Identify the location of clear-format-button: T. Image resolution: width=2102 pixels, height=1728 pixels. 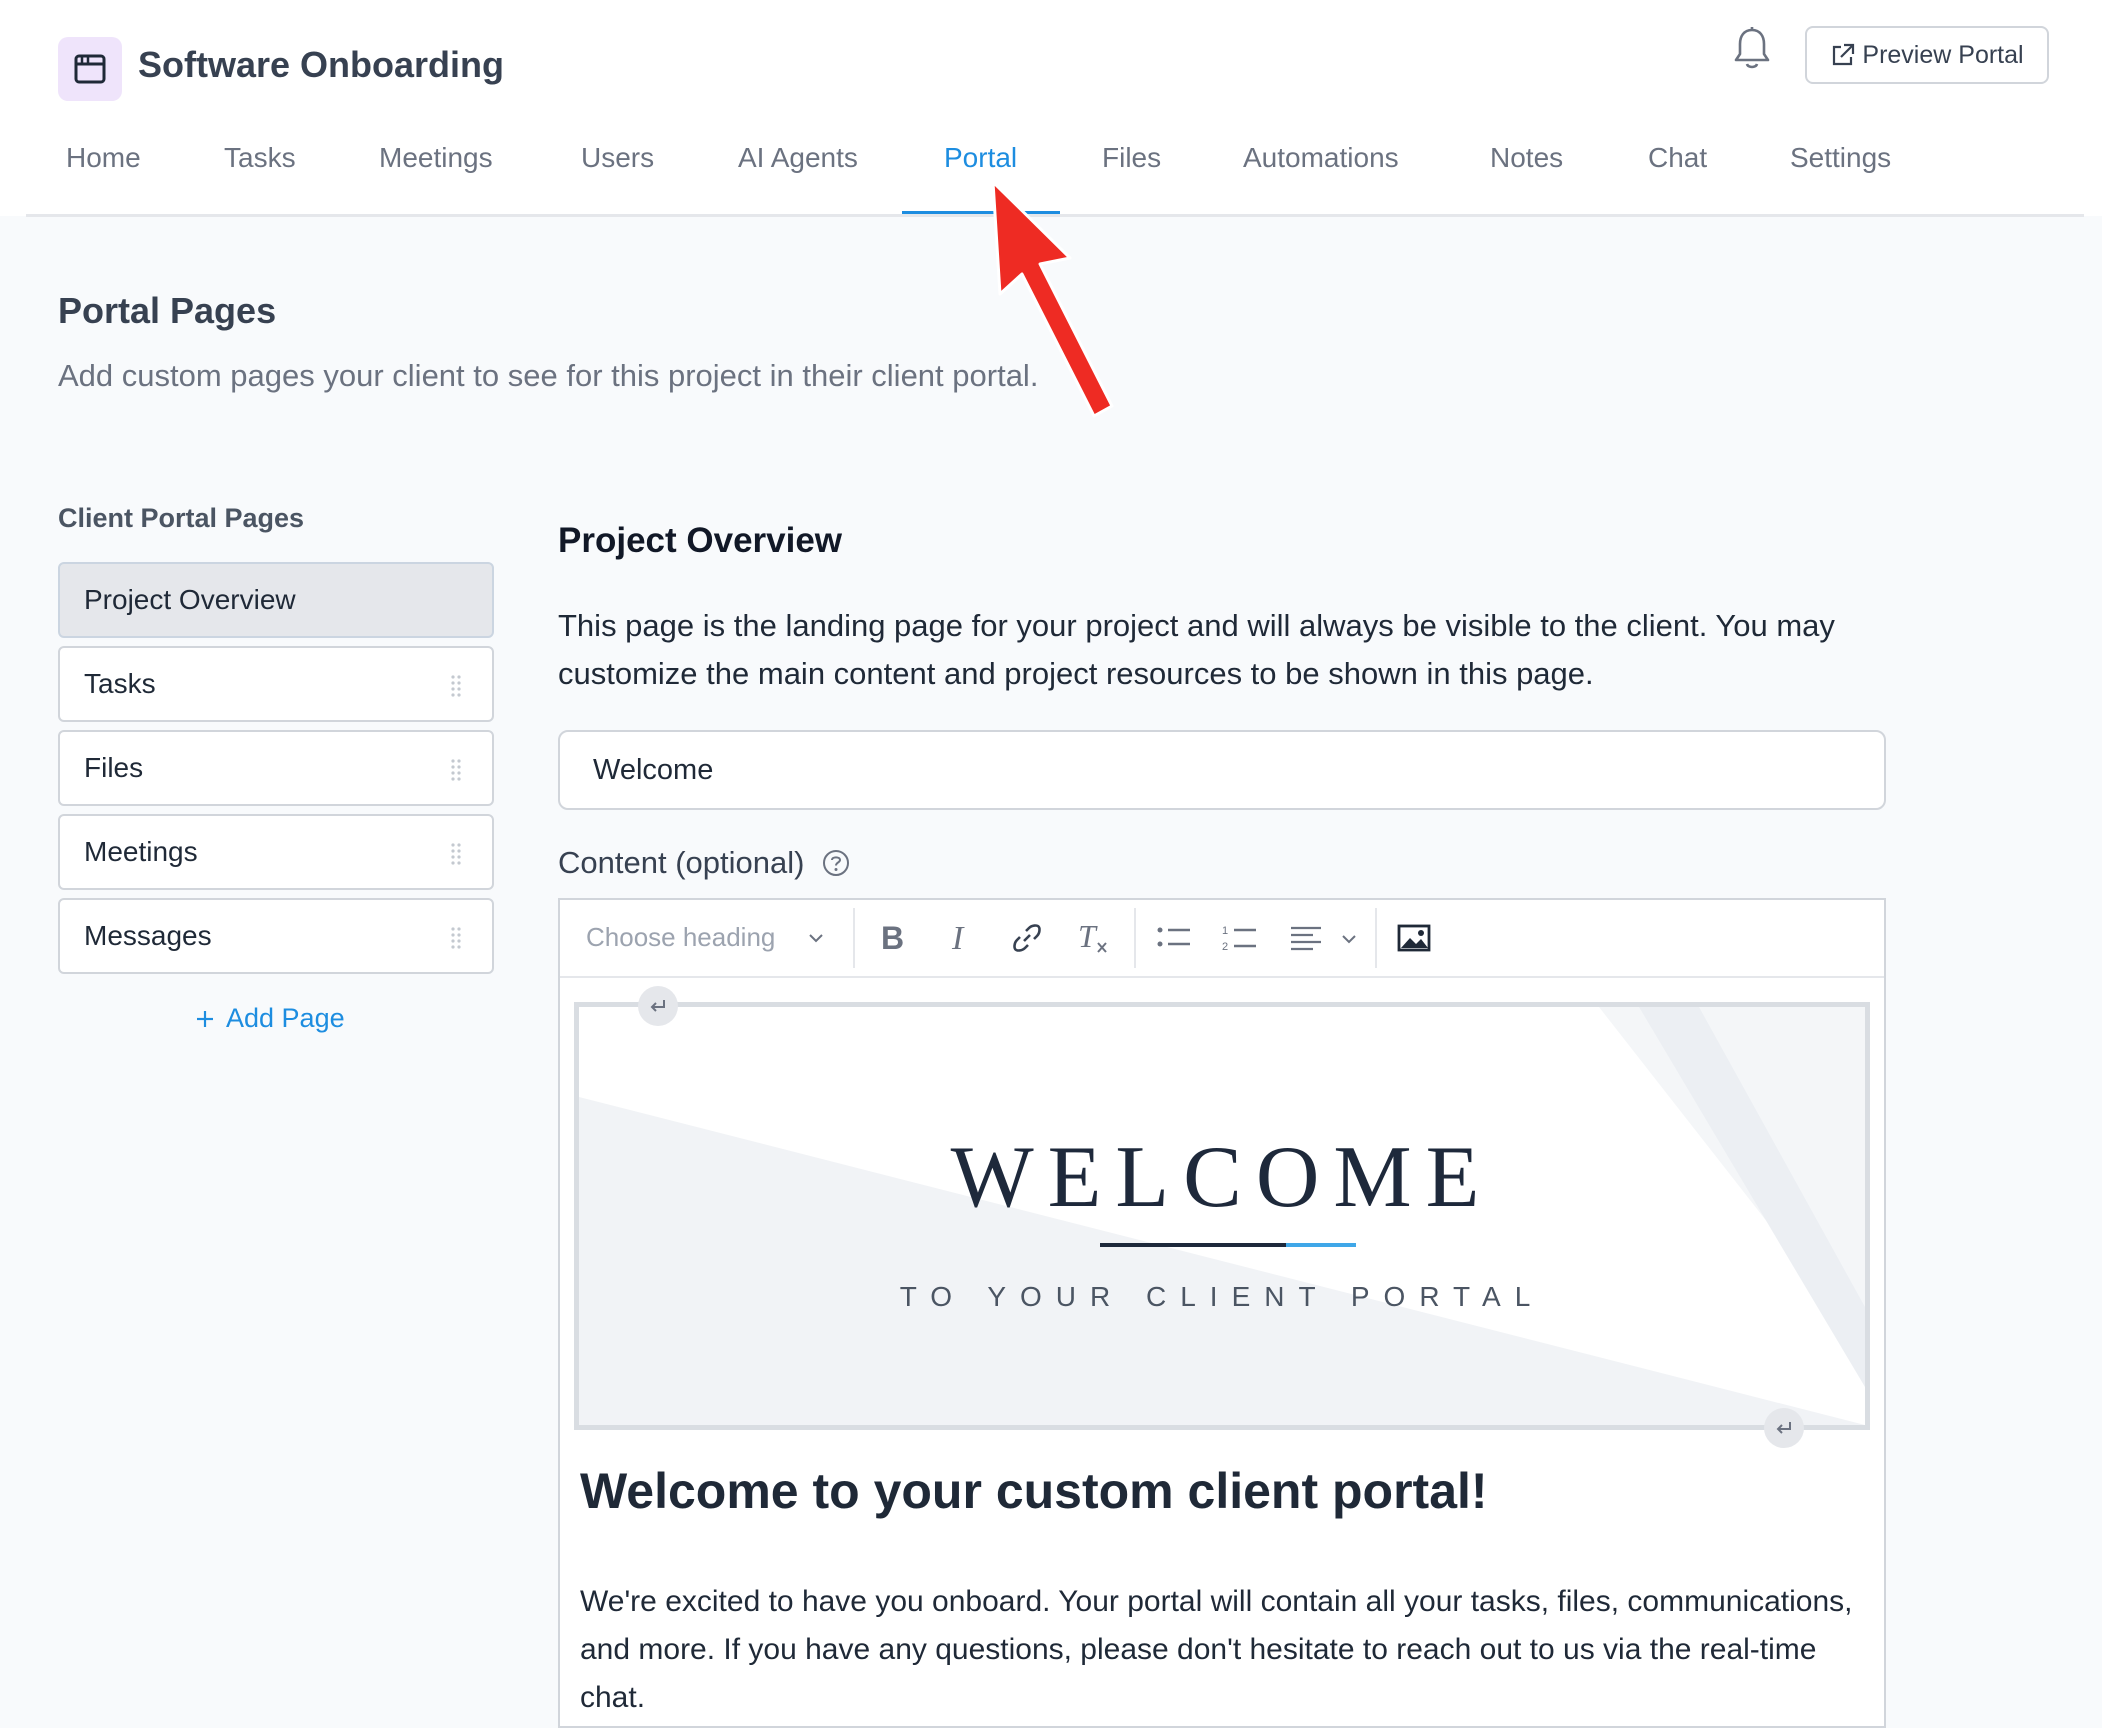
(1094, 938).